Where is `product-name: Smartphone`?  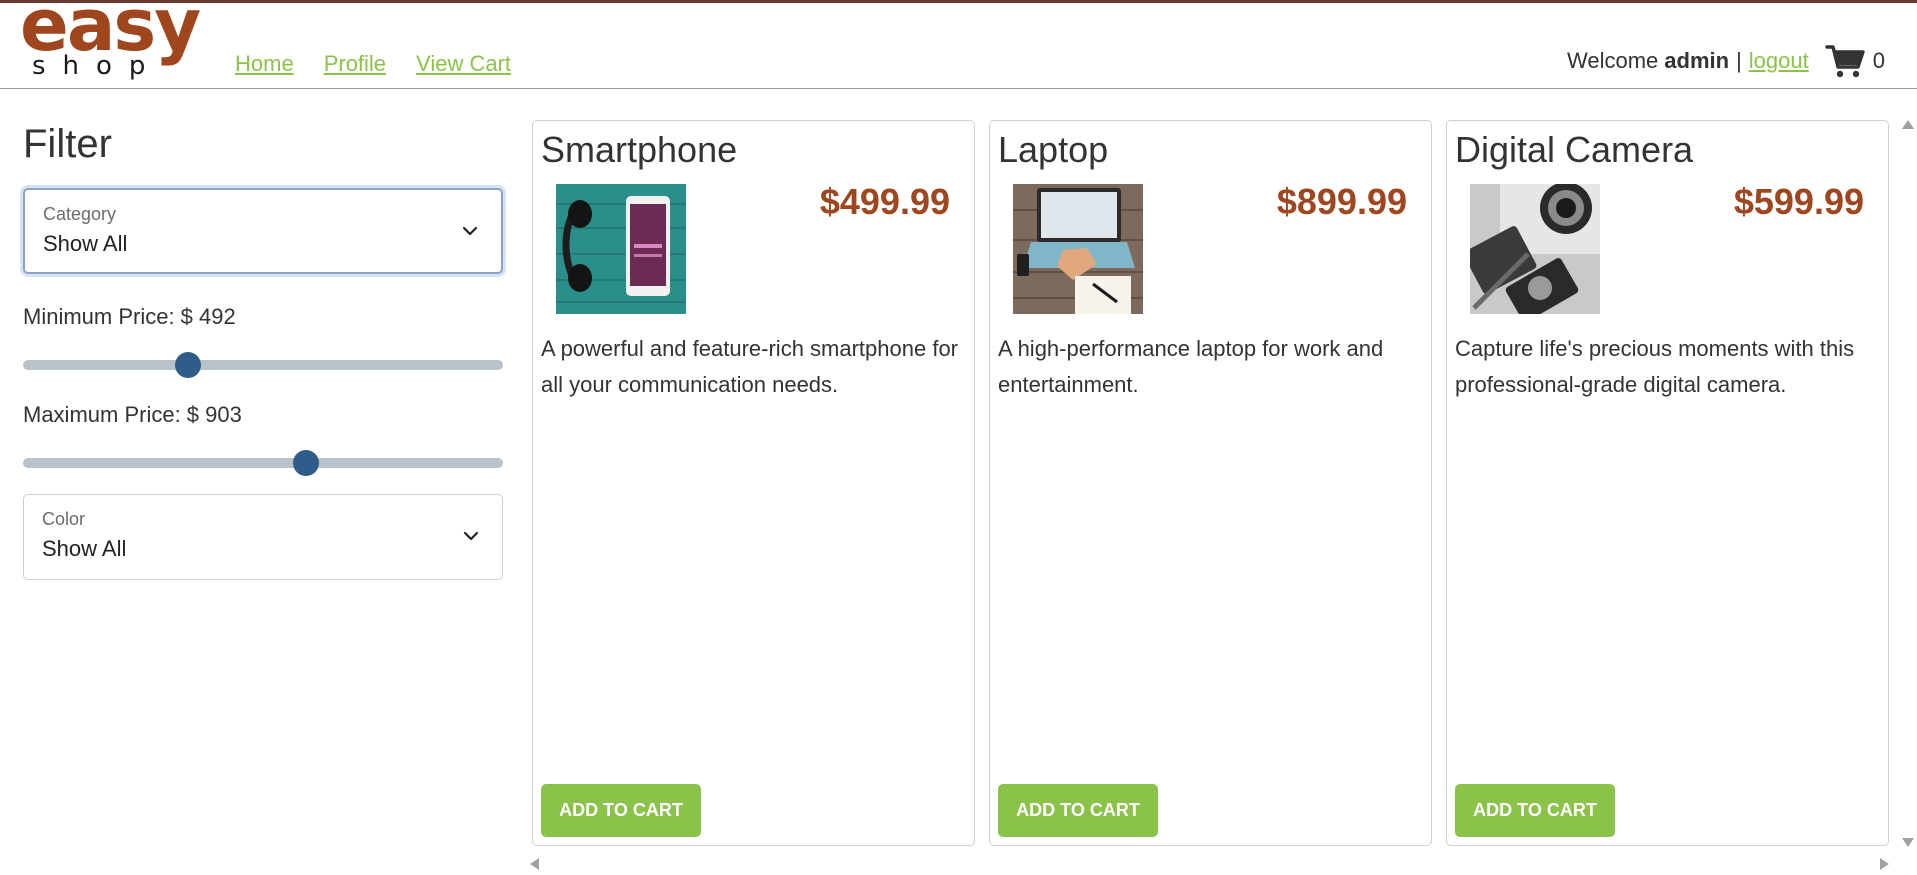
product-name: Smartphone is located at coordinates (639, 149).